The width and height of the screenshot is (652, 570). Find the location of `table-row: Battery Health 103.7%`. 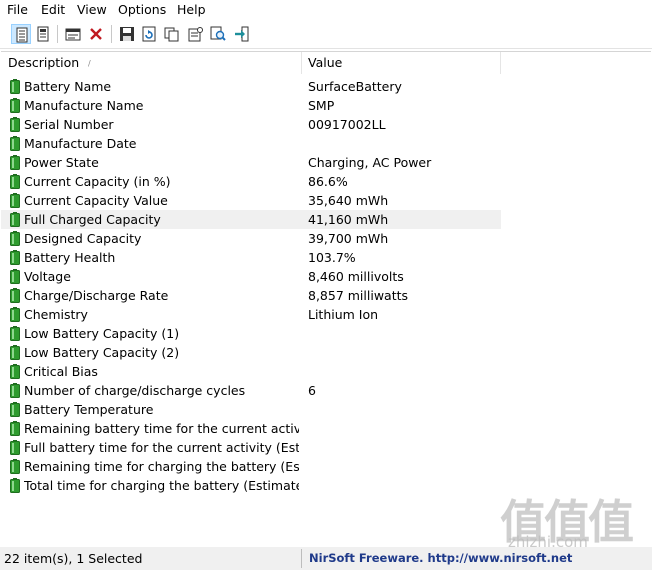

table-row: Battery Health 103.7% is located at coordinates (251, 257).